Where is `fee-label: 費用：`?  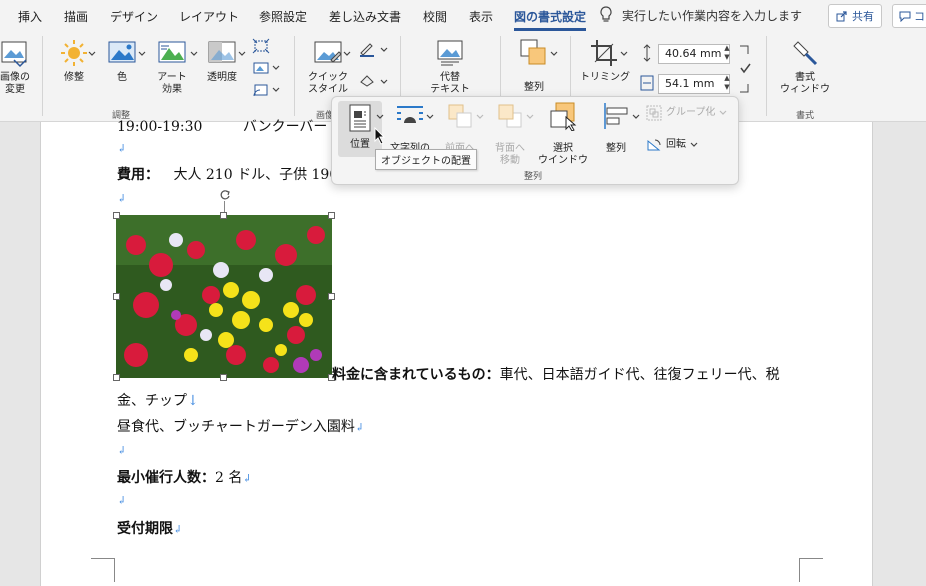
fee-label: 費用： is located at coordinates (138, 175).